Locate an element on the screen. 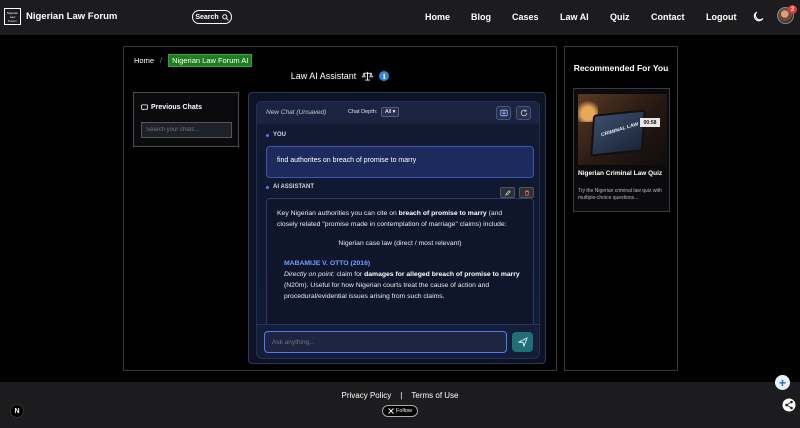  nav-logout: Logout is located at coordinates (721, 17).